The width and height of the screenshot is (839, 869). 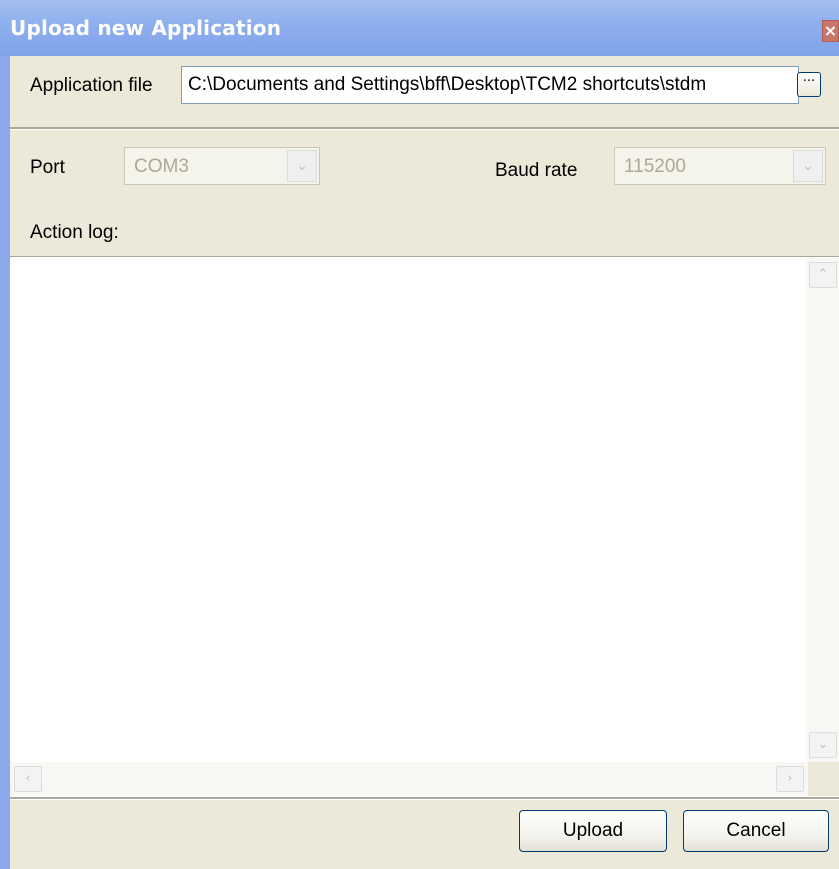 I want to click on chevron-up-icon: ⌃, so click(x=823, y=274).